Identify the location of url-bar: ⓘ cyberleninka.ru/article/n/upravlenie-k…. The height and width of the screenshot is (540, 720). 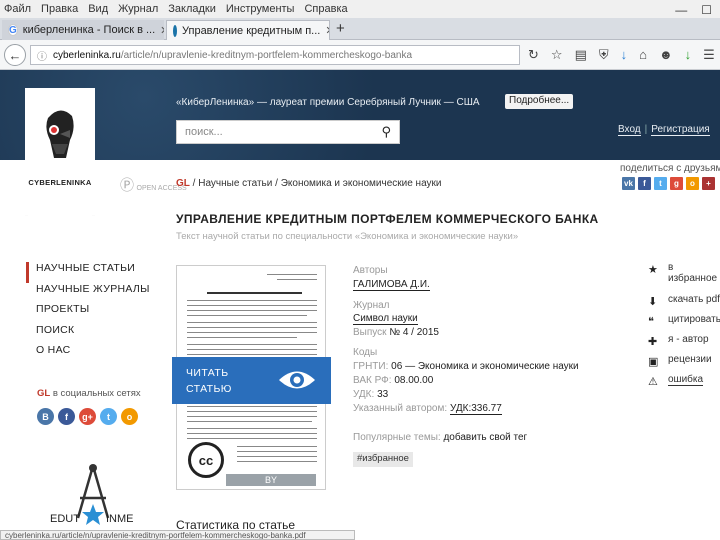
(275, 55).